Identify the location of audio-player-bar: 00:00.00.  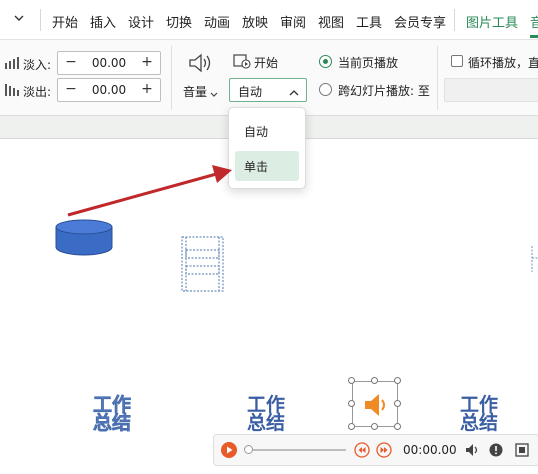
(375, 450).